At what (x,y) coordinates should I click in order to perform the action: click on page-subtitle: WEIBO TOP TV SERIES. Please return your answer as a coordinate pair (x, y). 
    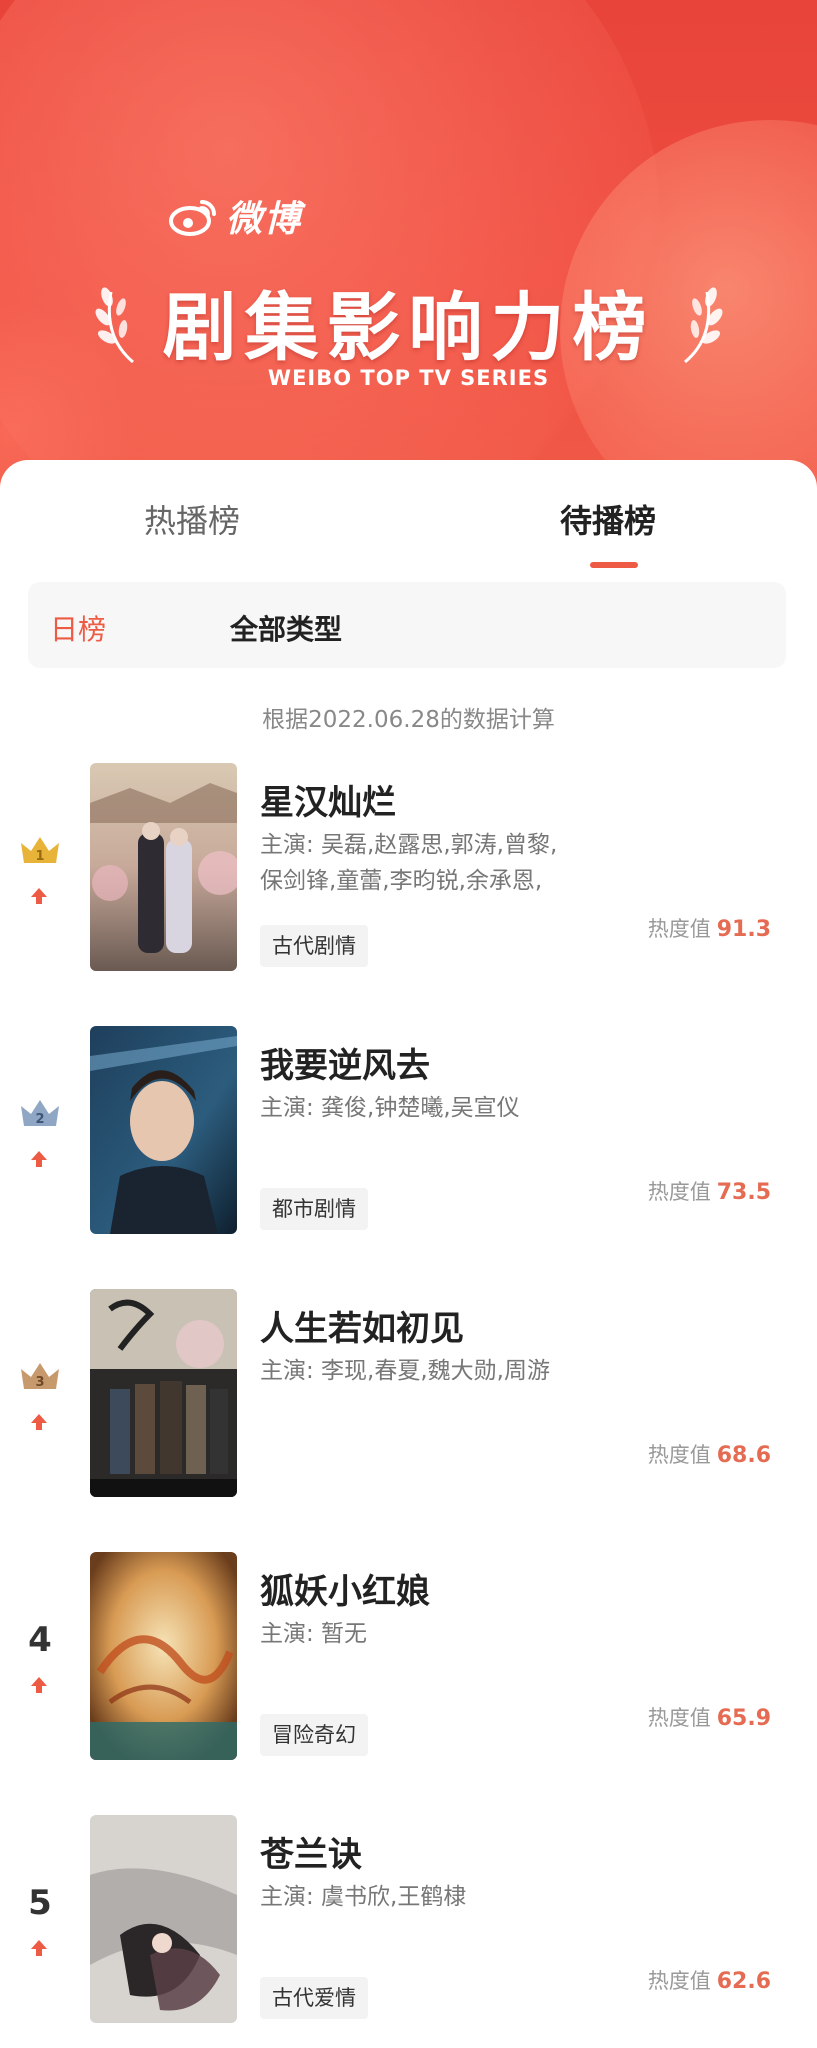
    Looking at the image, I should click on (408, 378).